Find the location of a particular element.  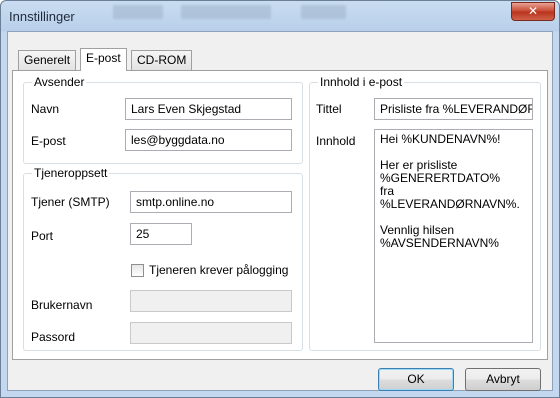

smtp-label: Tjener (SMTP) is located at coordinates (70, 202).